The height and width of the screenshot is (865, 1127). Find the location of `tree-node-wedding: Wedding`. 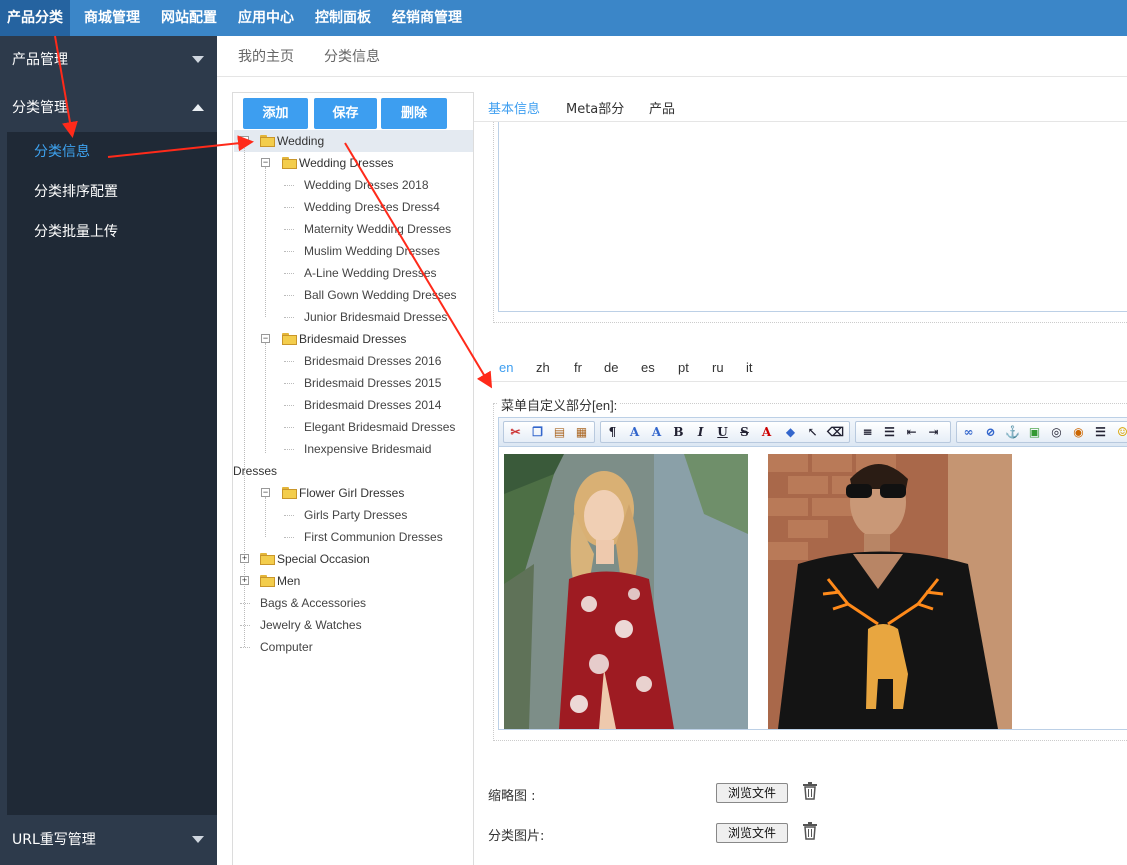

tree-node-wedding: Wedding is located at coordinates (300, 141).